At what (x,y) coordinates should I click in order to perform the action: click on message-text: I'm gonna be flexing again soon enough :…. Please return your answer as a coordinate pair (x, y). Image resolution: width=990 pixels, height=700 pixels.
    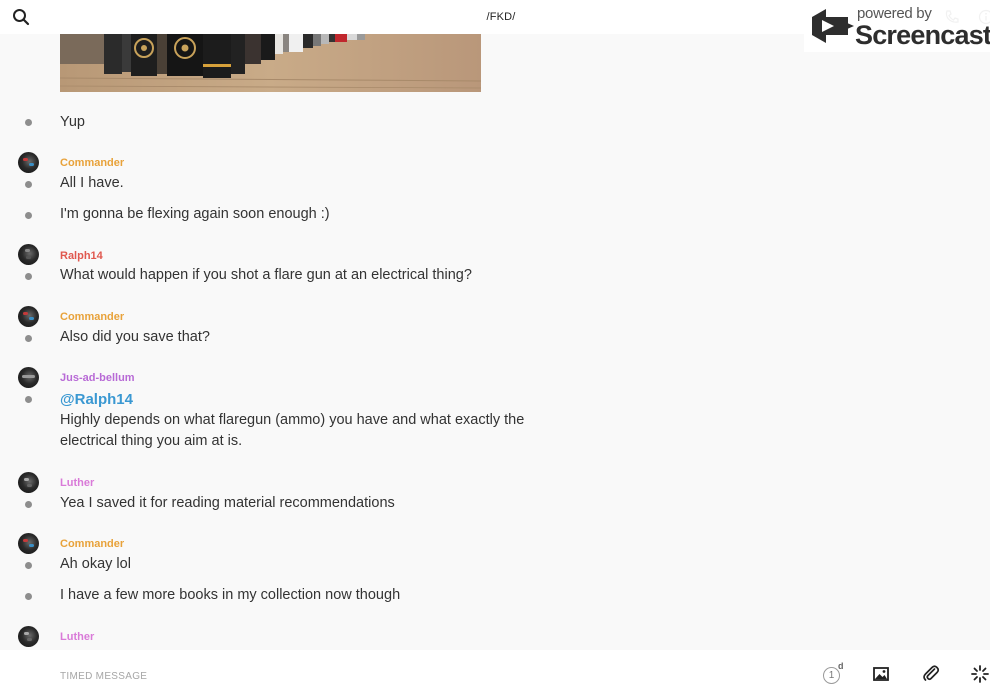
    Looking at the image, I should click on (195, 214).